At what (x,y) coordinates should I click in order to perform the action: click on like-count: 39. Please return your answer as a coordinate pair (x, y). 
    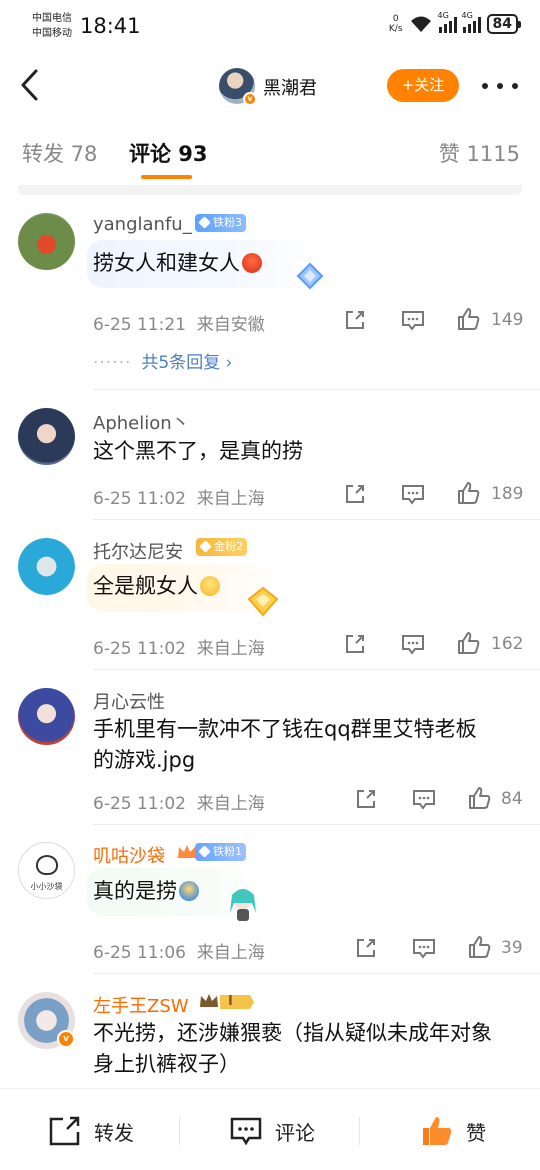
    Looking at the image, I should click on (512, 948).